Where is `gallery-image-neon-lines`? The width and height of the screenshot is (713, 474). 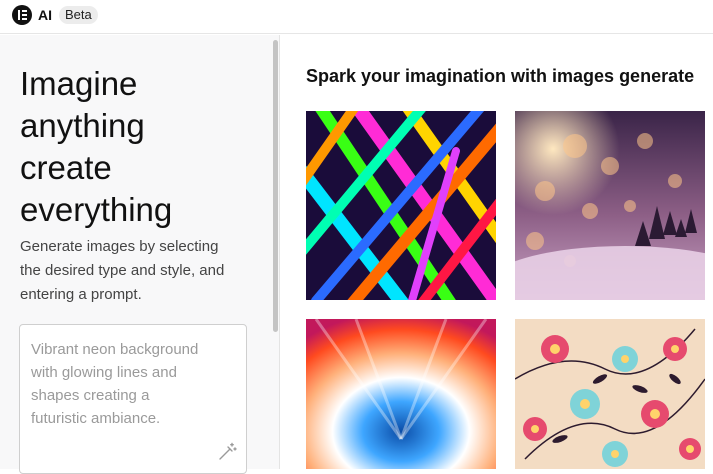
gallery-image-neon-lines is located at coordinates (401, 205).